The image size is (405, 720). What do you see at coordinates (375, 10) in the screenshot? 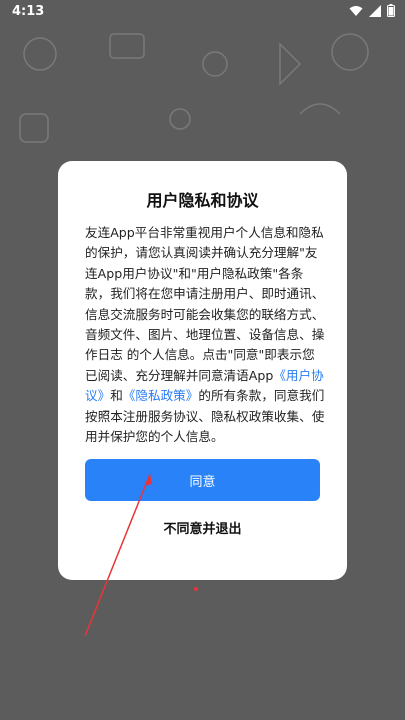
I see `signal-icon` at bounding box center [375, 10].